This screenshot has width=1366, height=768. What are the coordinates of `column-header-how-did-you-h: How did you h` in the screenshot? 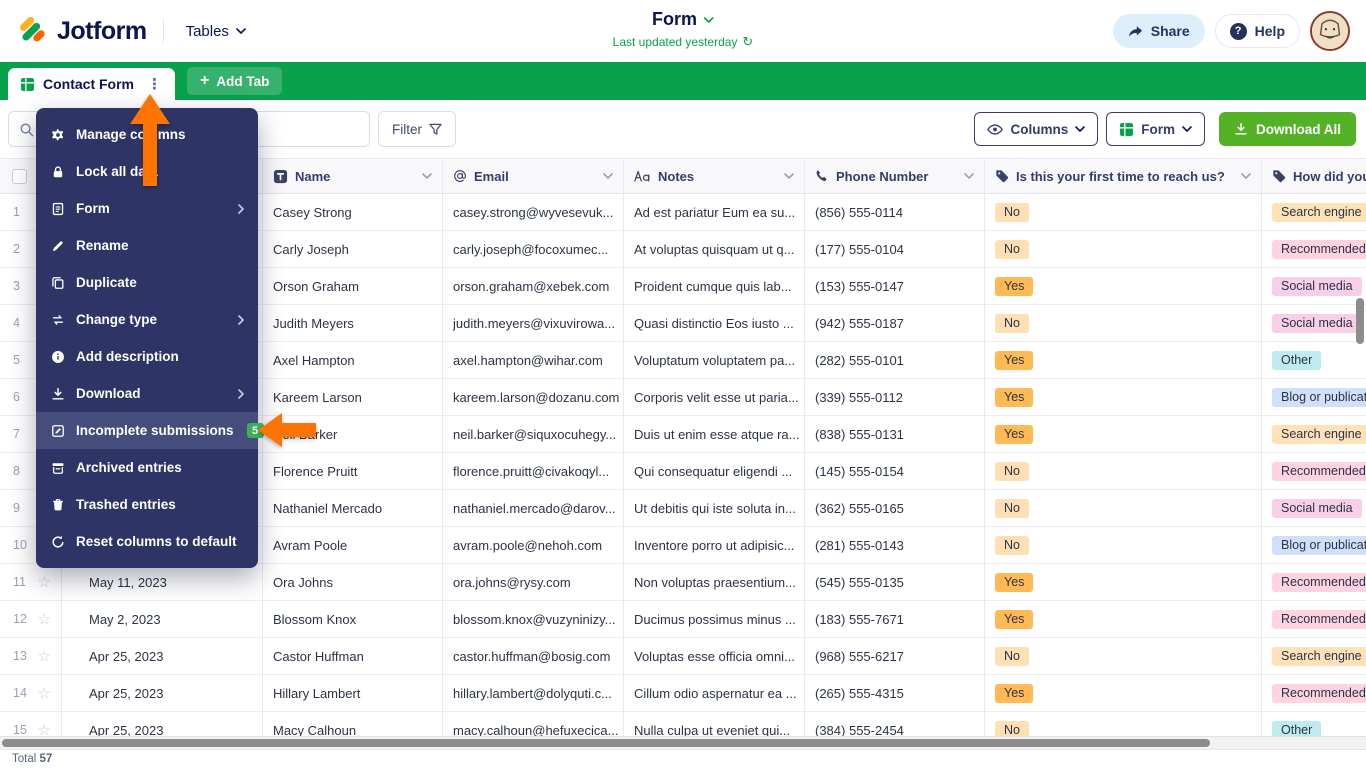 It's located at (1314, 176).